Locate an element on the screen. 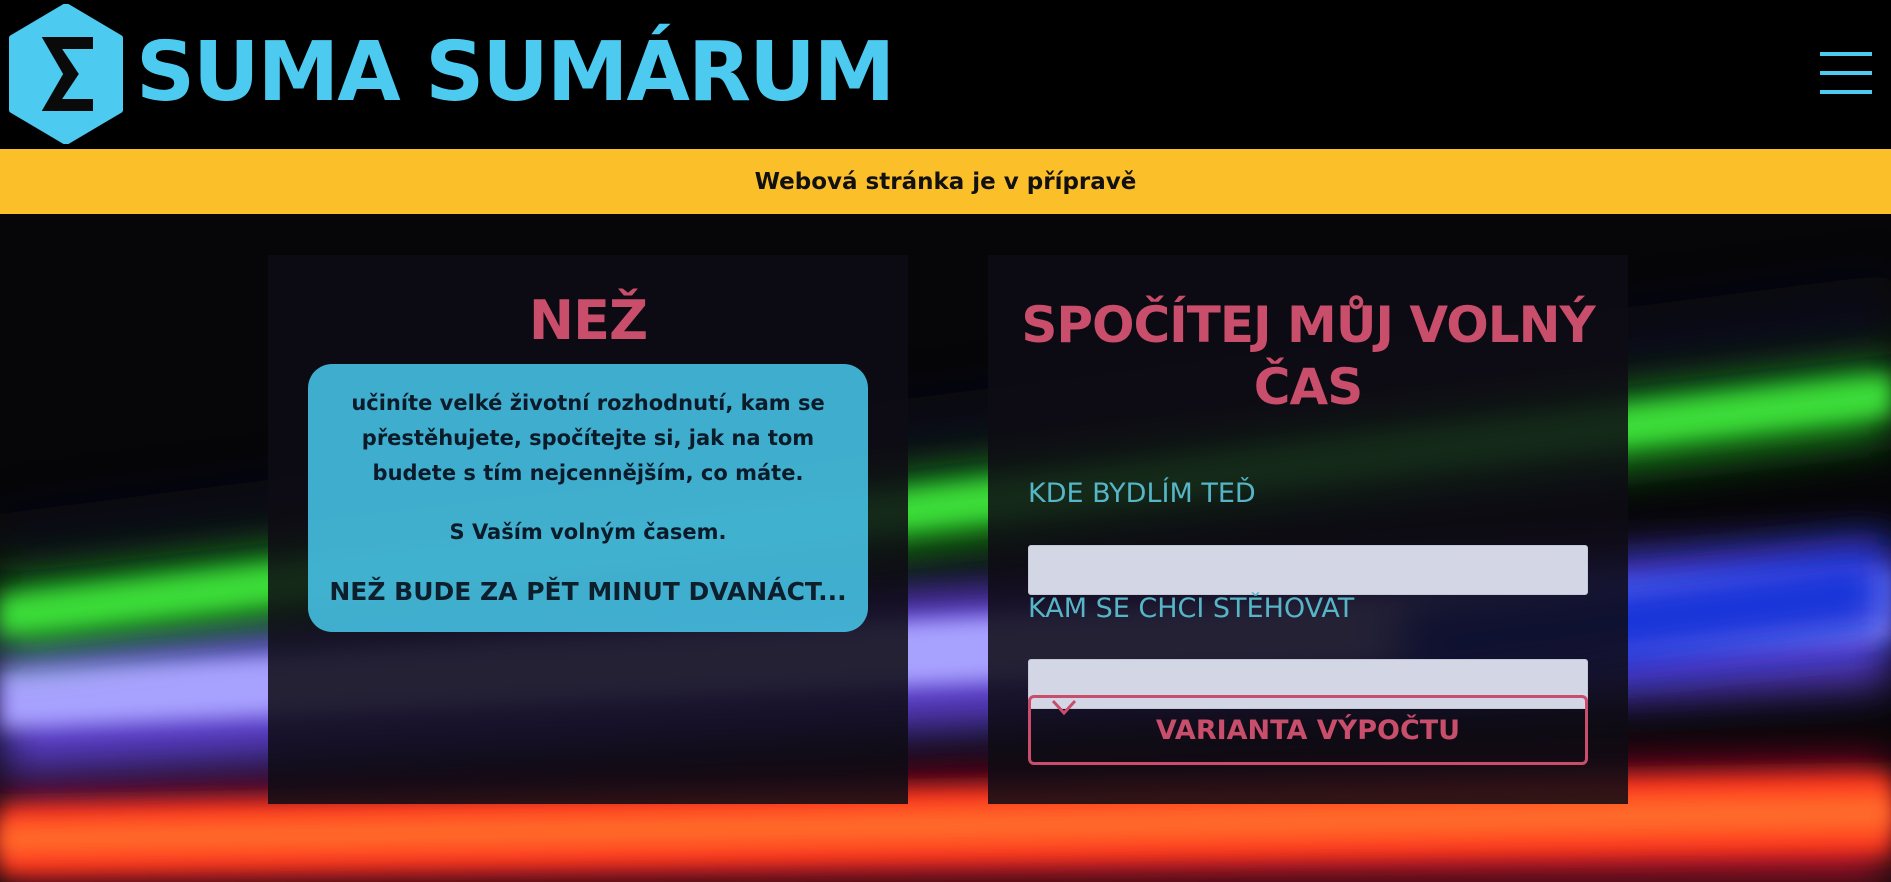 Image resolution: width=1891 pixels, height=882 pixels. intro-title: NEŽ is located at coordinates (588, 320).